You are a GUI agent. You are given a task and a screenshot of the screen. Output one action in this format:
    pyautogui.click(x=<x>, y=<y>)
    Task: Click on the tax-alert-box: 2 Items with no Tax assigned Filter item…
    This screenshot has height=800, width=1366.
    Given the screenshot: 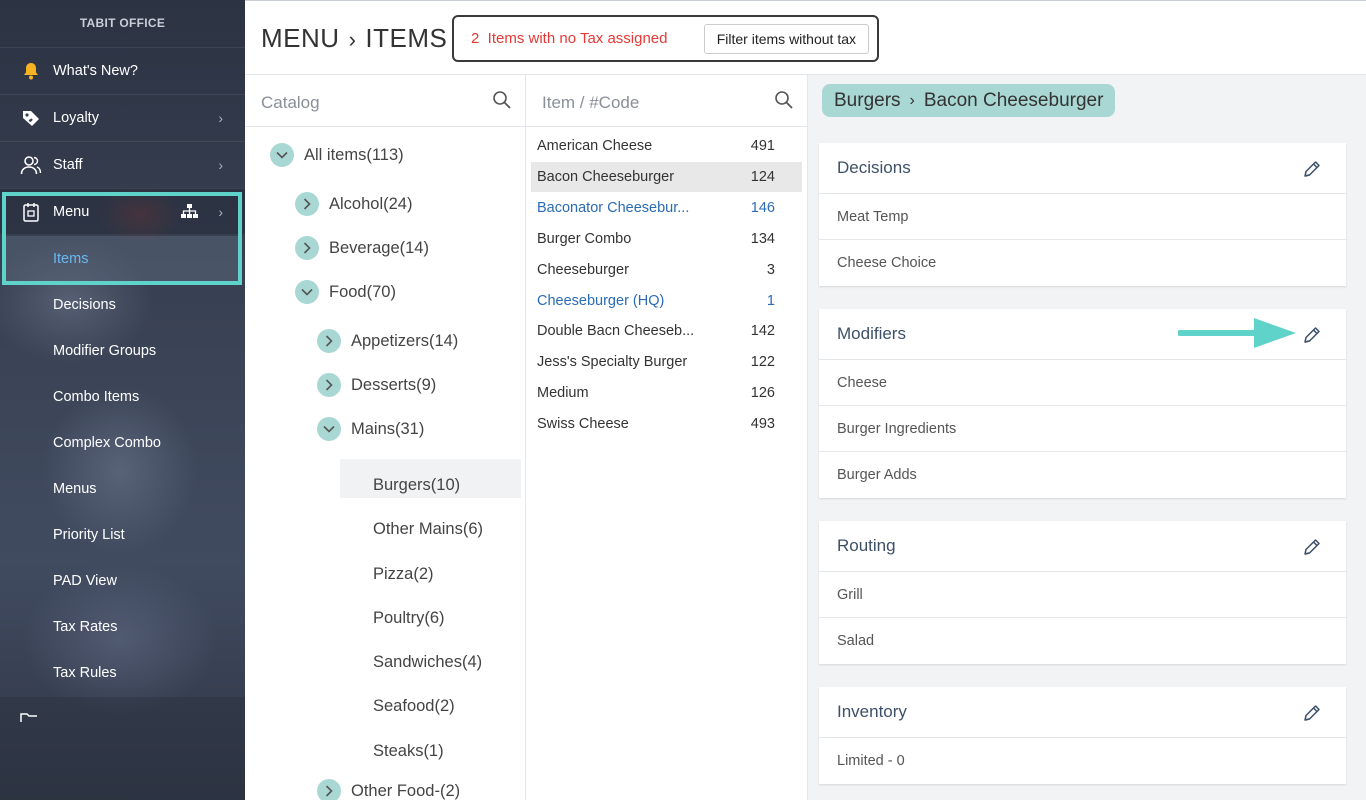 What is the action you would take?
    pyautogui.click(x=665, y=38)
    